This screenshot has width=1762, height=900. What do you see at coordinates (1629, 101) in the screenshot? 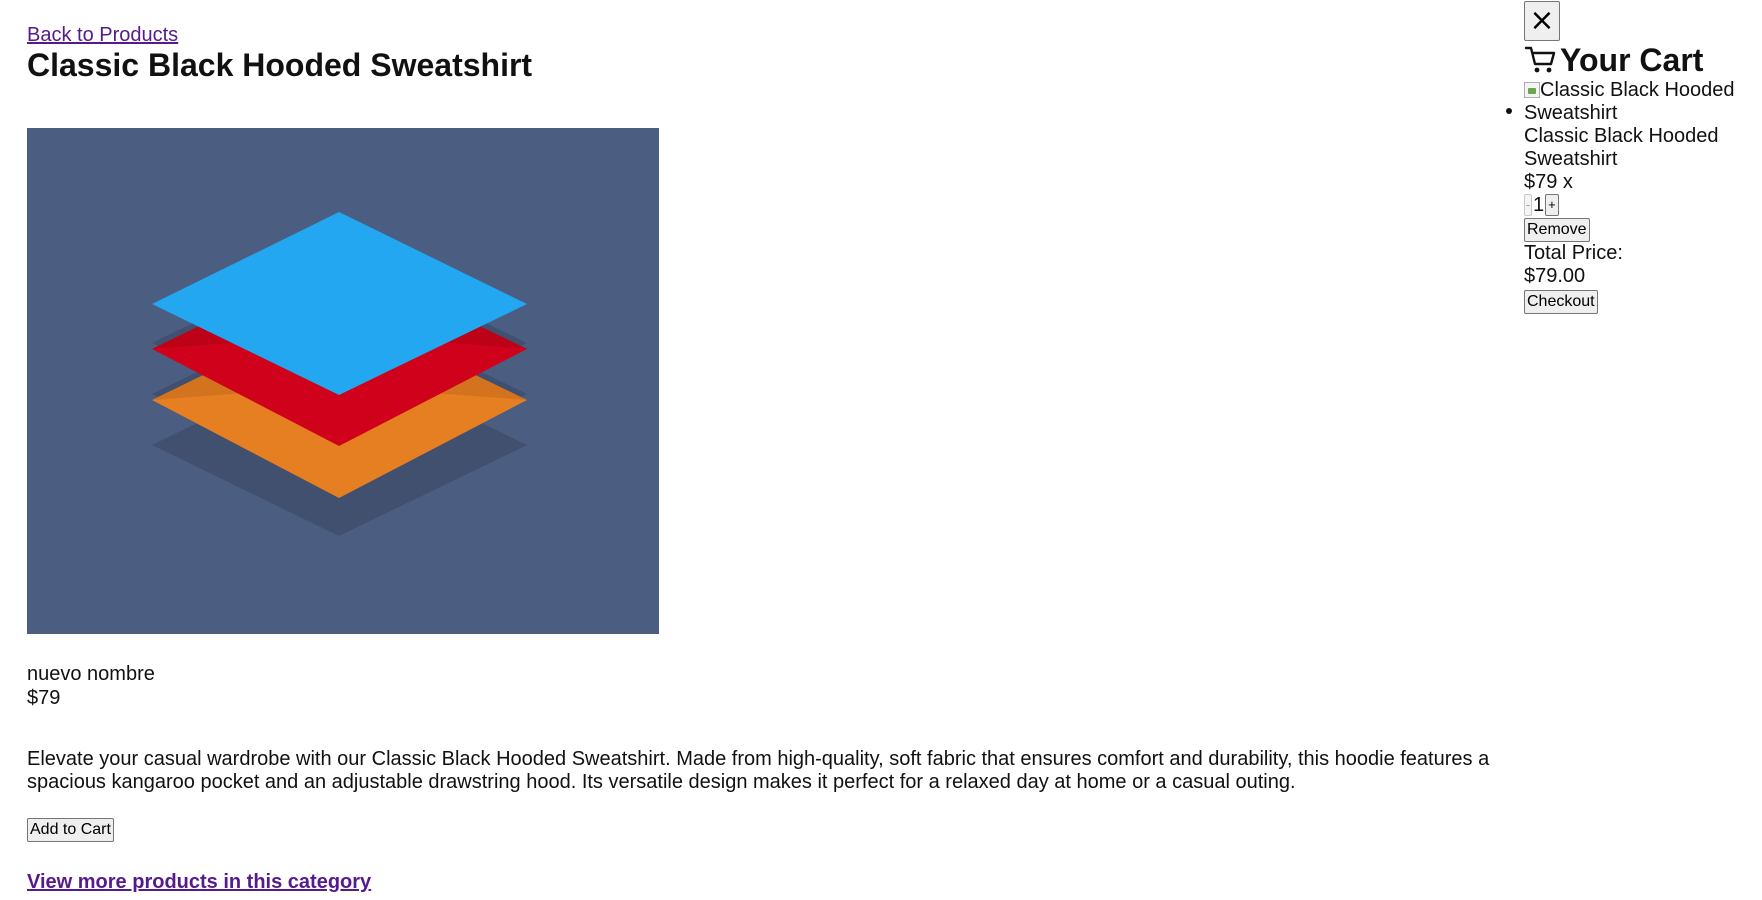
I see `cart-item-image-alt: Classic Black Hooded Sweatshirt` at bounding box center [1629, 101].